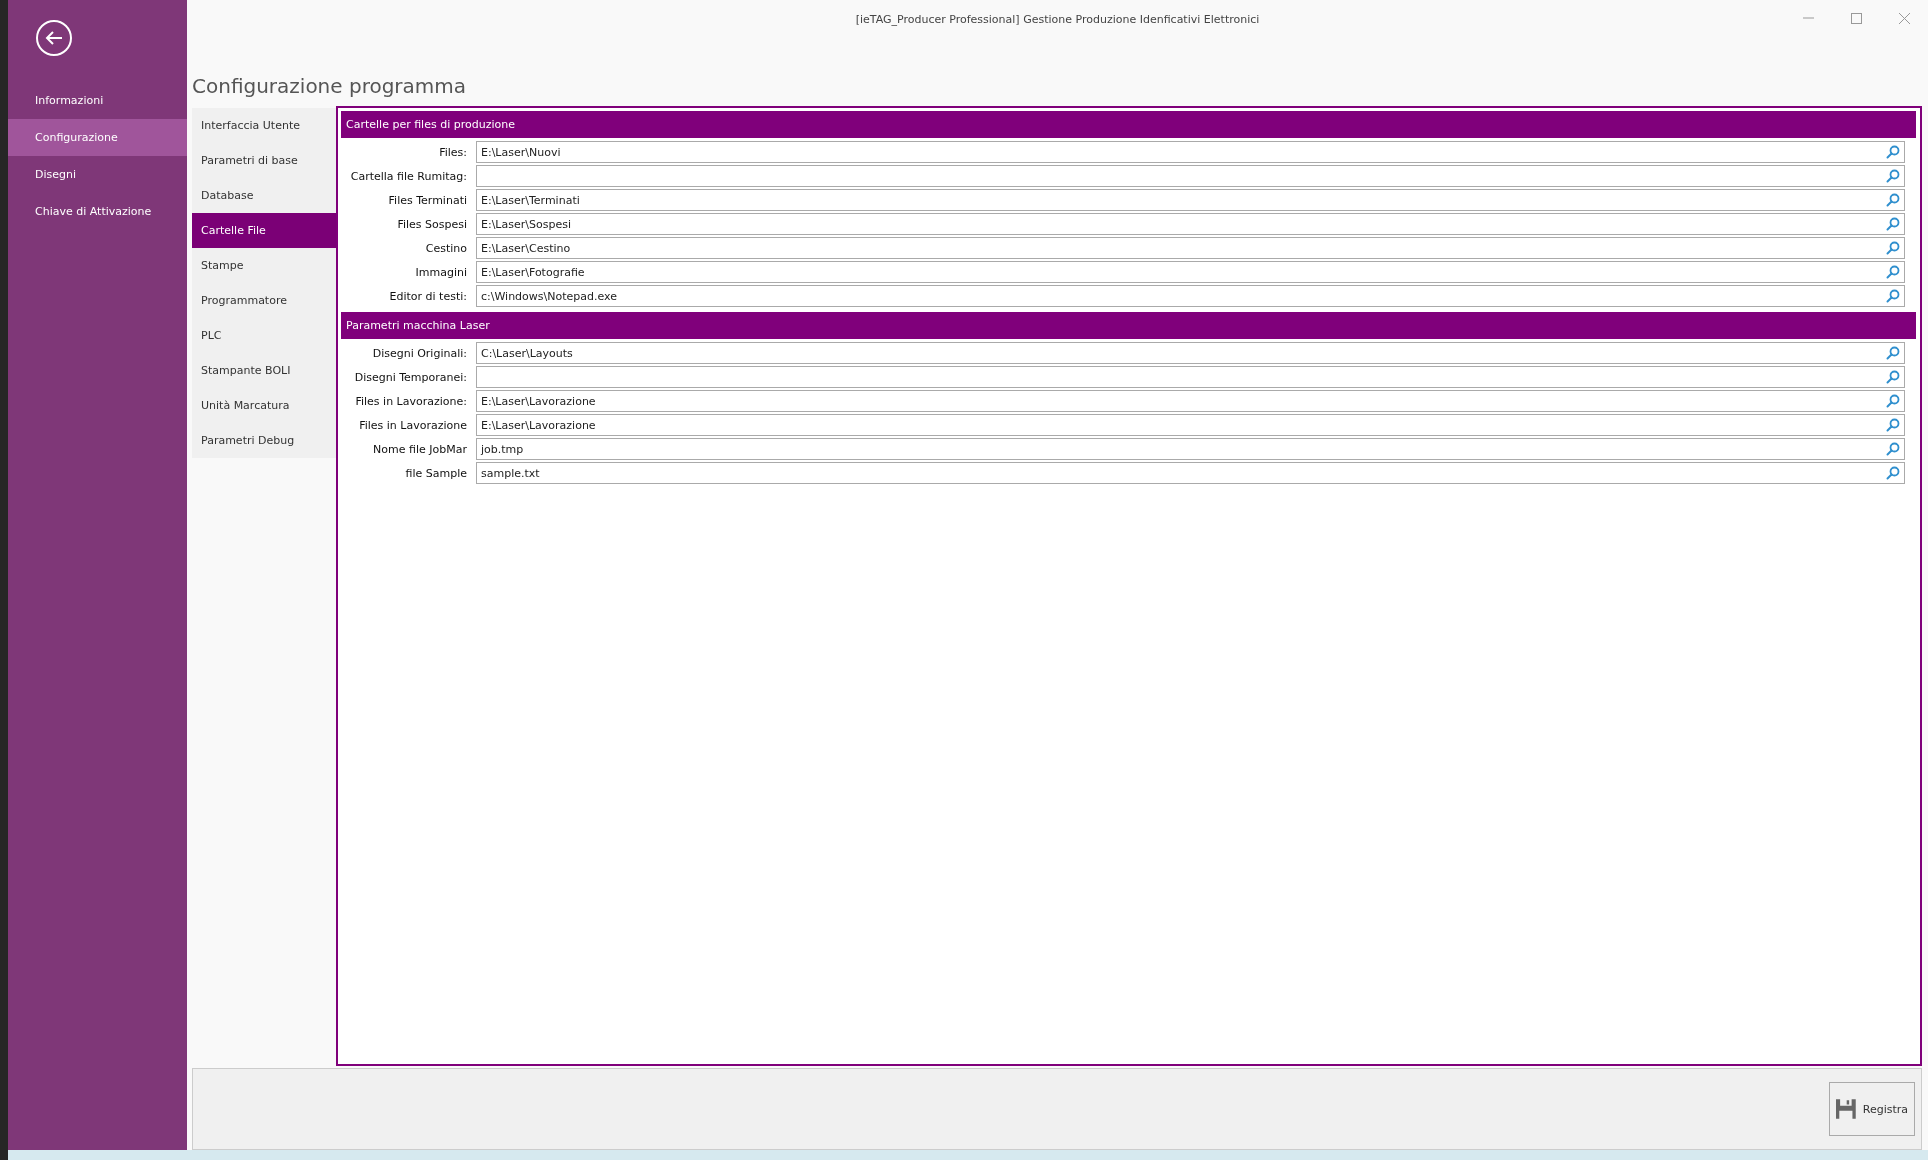 The height and width of the screenshot is (1160, 1928). I want to click on tab: Programmatore, so click(264, 300).